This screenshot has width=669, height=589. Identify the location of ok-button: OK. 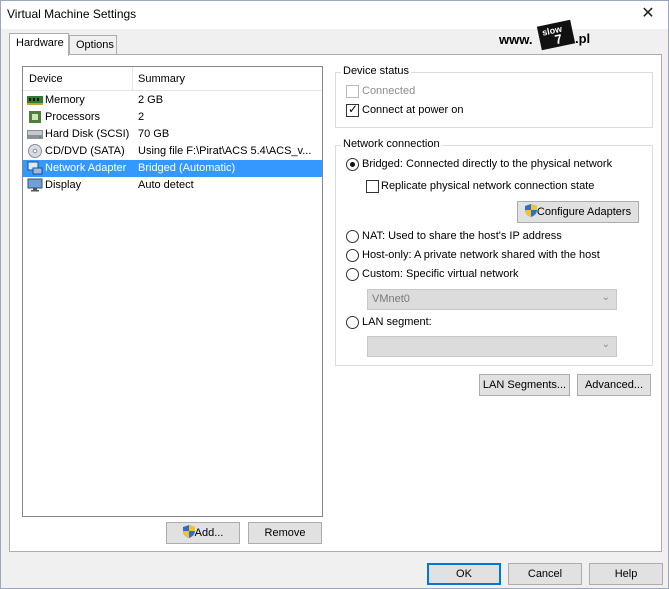
(464, 574).